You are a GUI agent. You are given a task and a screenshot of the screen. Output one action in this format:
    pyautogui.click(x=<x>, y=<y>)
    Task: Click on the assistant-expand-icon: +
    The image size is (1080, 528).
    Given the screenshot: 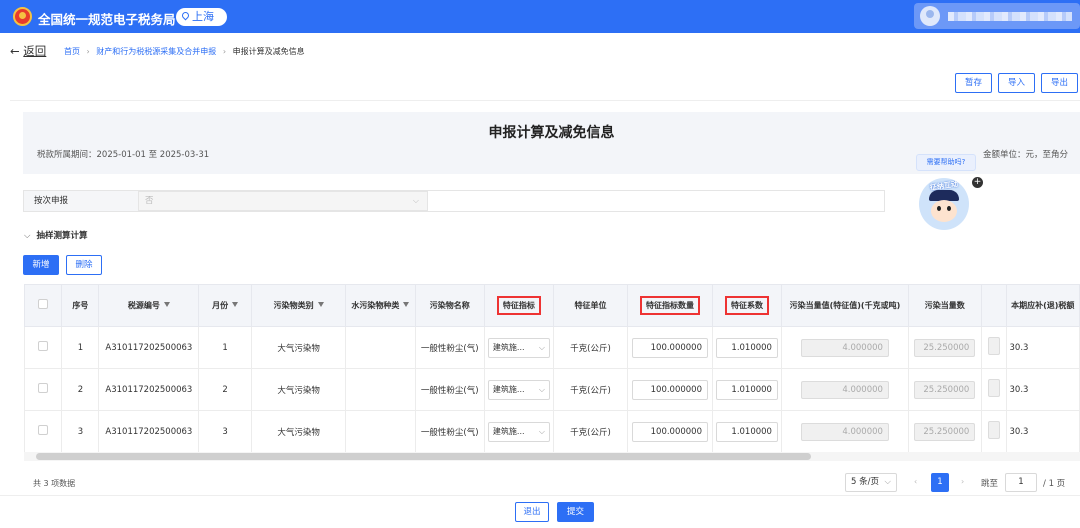 What is the action you would take?
    pyautogui.click(x=977, y=182)
    